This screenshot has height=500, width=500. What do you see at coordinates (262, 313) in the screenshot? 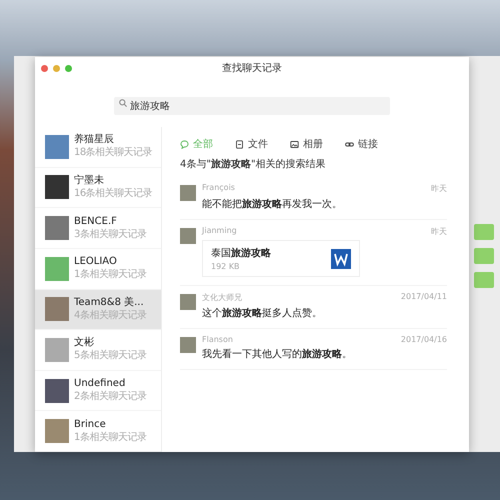
I see `message-text: 这个旅游攻略挺多人点赞。` at bounding box center [262, 313].